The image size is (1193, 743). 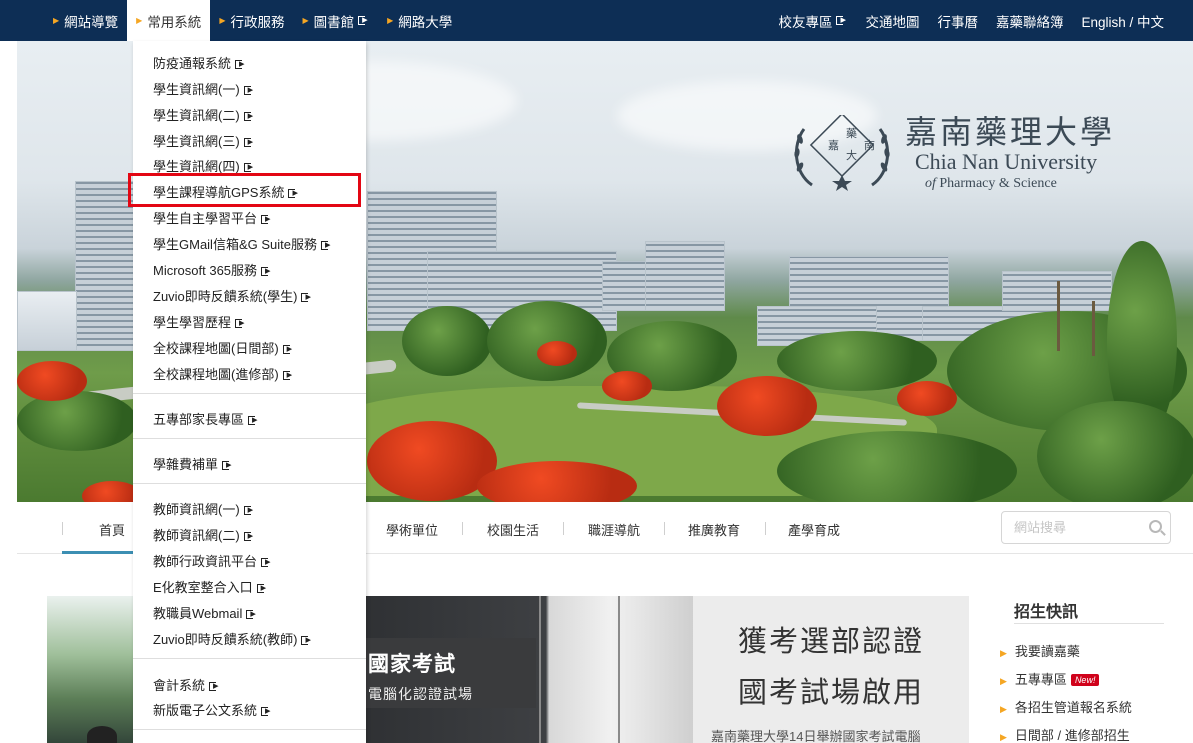 I want to click on admissions-link: ▶ 日間部 / 進修部招生, so click(x=1065, y=734).